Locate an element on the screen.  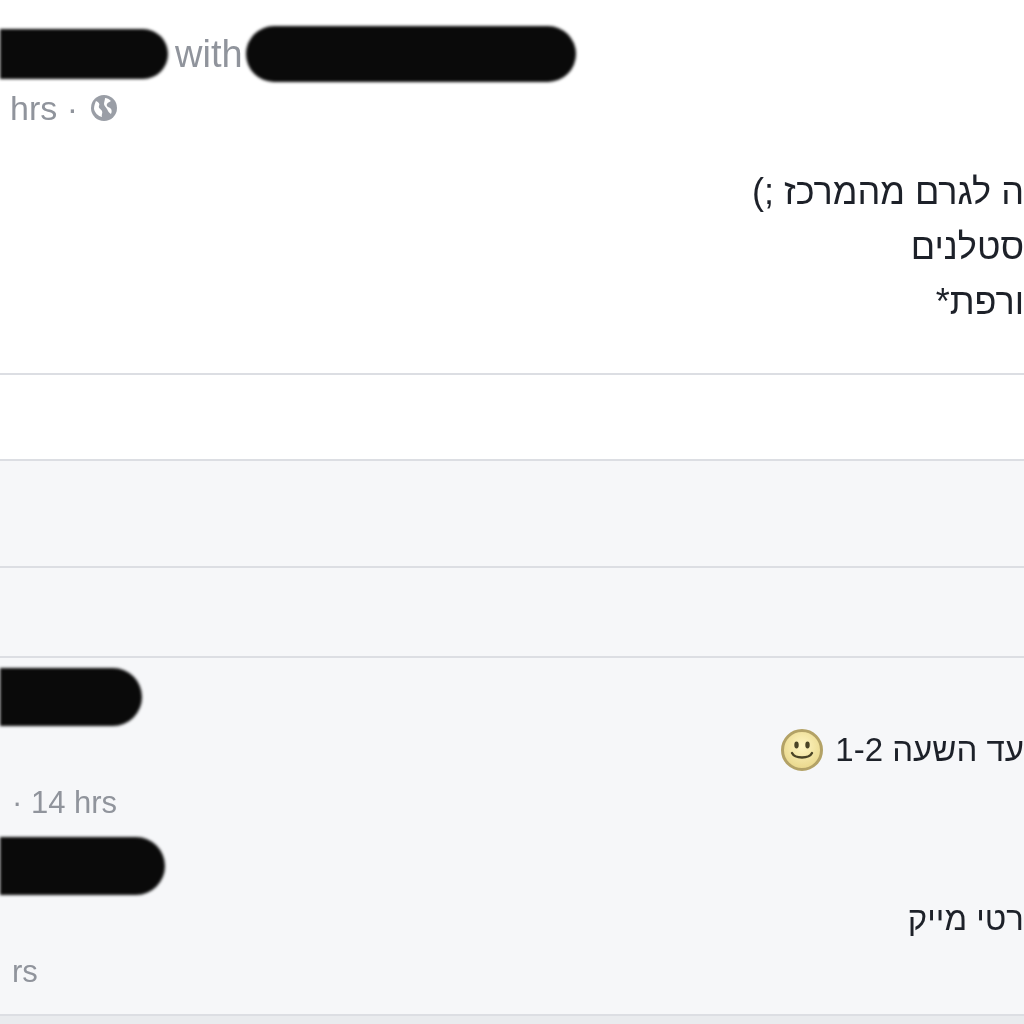
globe-icon is located at coordinates (104, 108).